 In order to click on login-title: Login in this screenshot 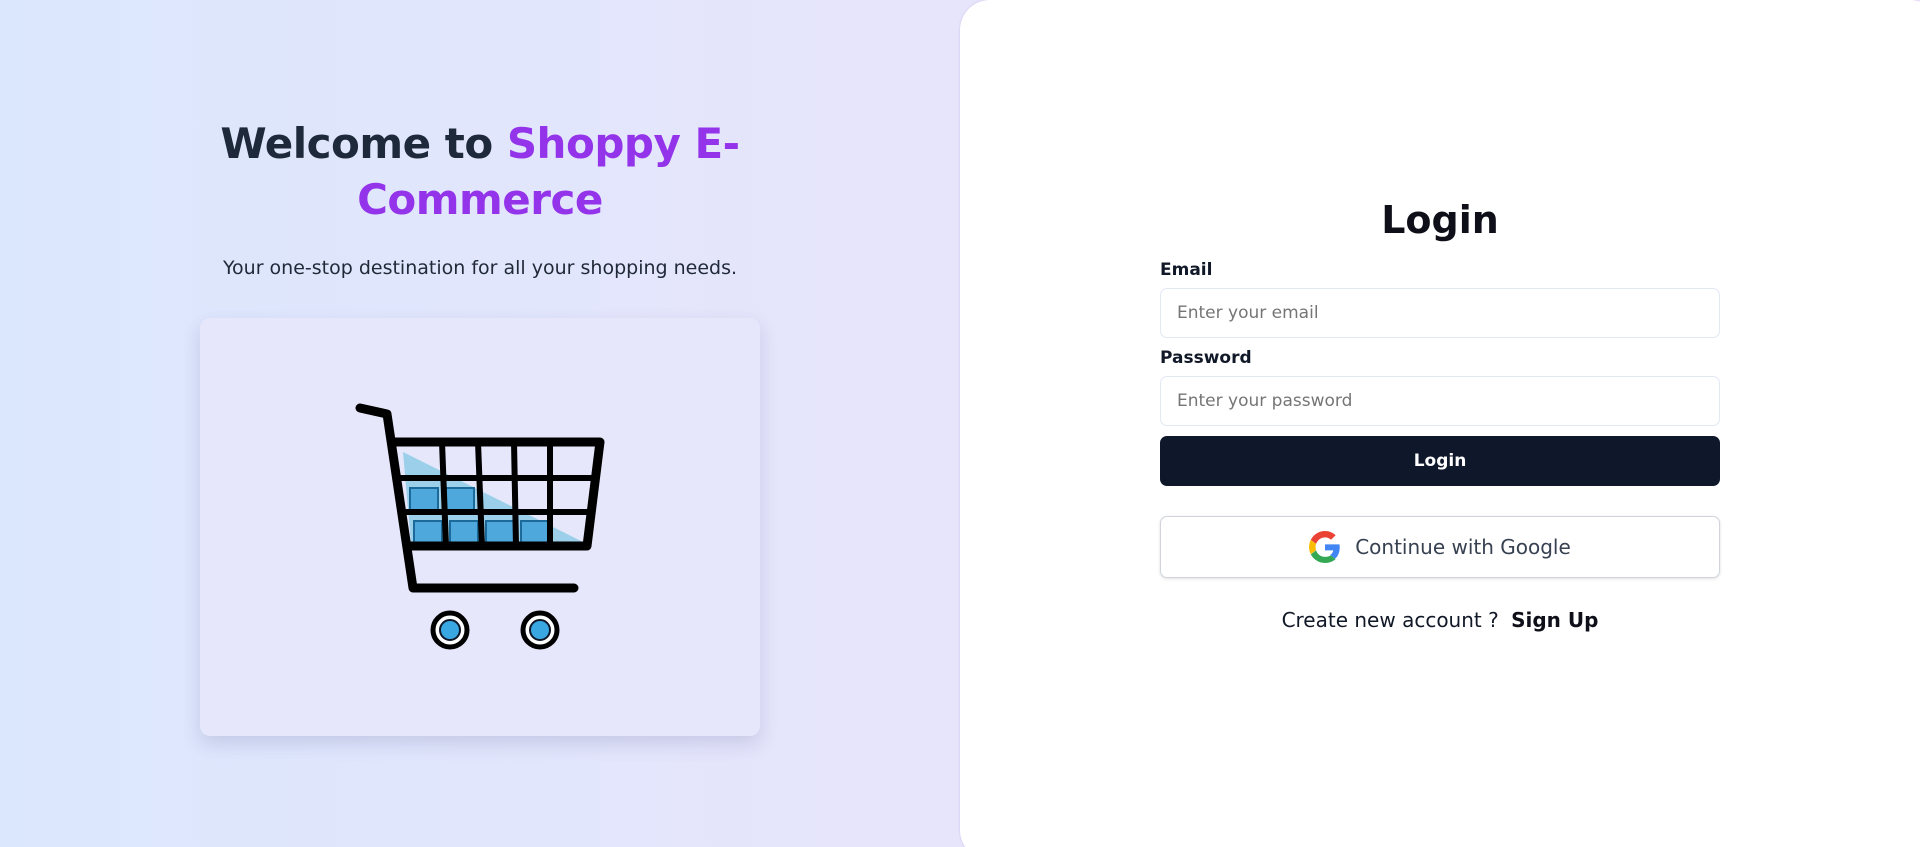, I will do `click(1440, 220)`.